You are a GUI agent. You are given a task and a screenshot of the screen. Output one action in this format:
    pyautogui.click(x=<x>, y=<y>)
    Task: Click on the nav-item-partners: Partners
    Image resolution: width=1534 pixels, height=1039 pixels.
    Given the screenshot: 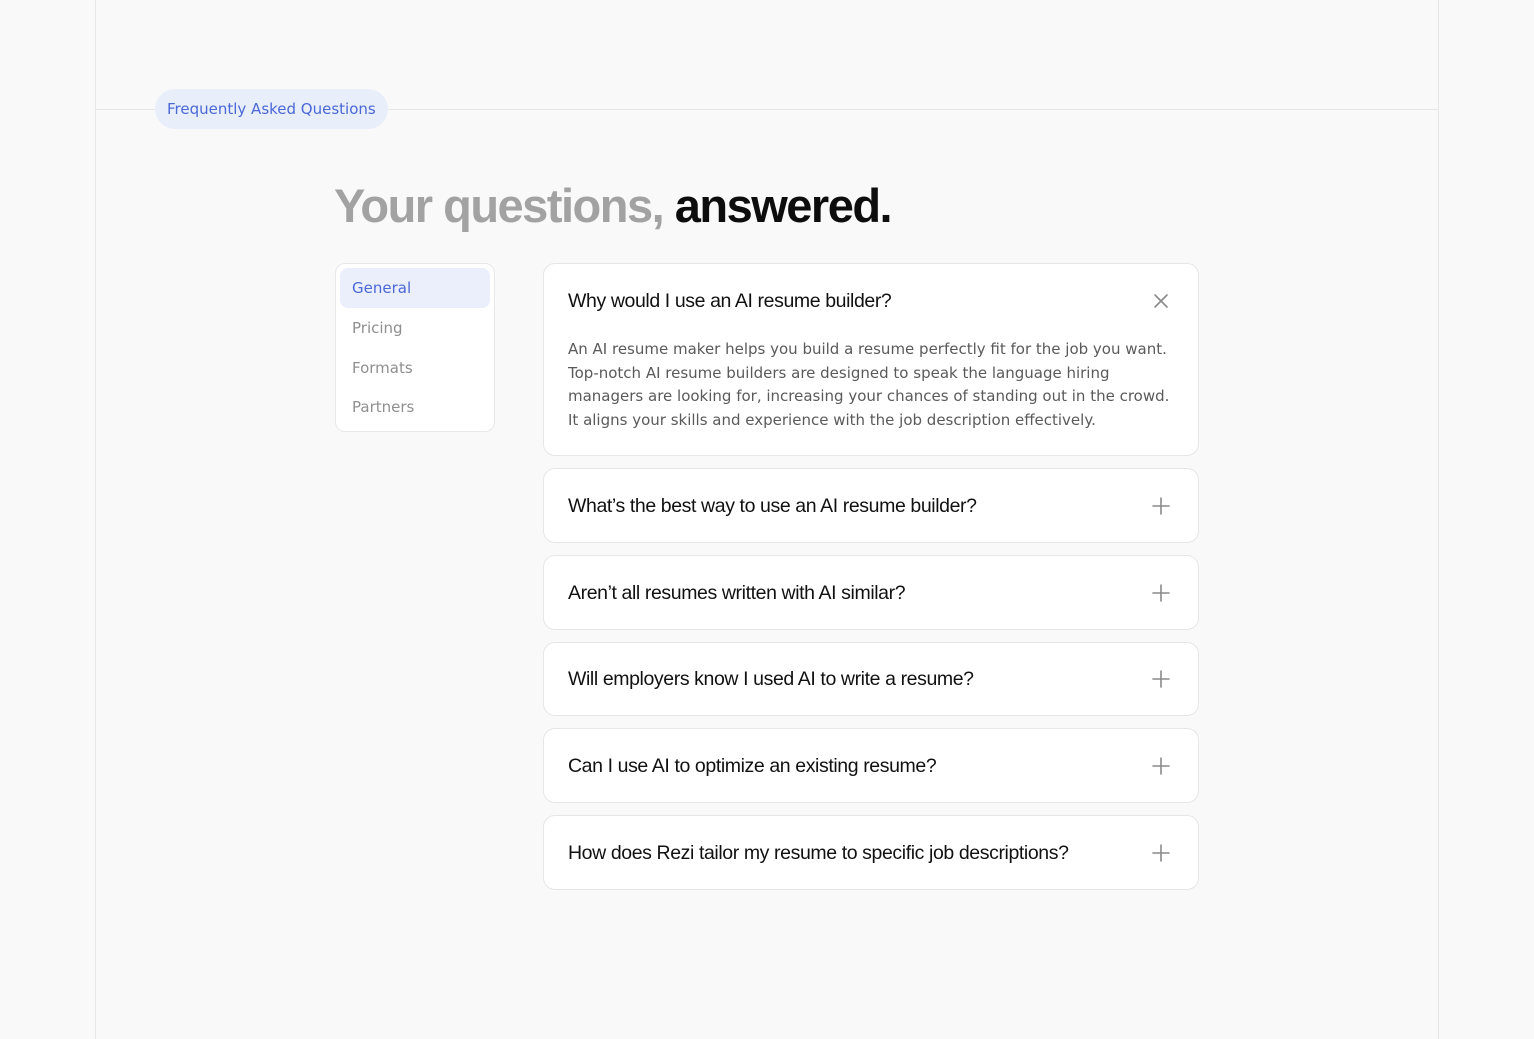 What is the action you would take?
    pyautogui.click(x=415, y=407)
    